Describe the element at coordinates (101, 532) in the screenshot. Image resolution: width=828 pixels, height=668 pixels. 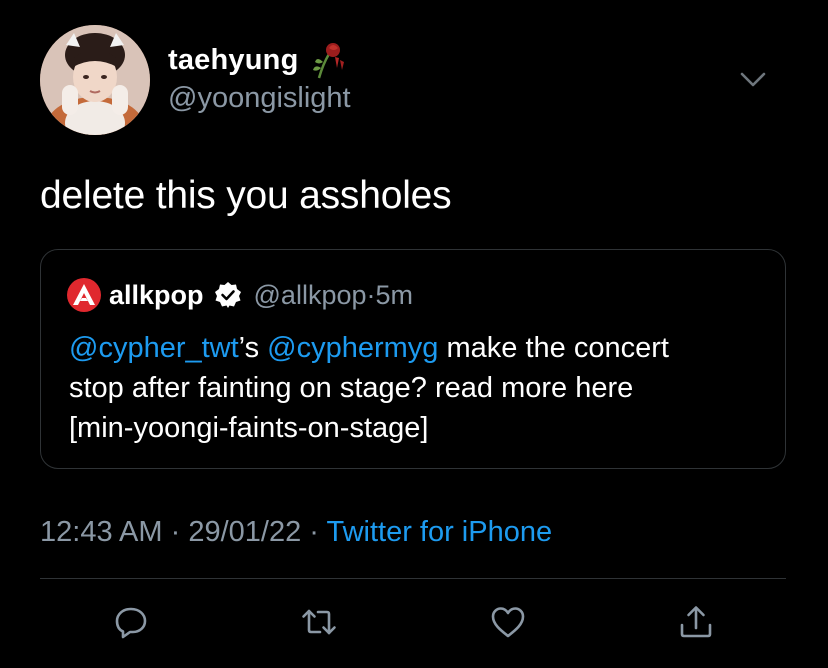
I see `tweet-time: 12:43 AM` at that location.